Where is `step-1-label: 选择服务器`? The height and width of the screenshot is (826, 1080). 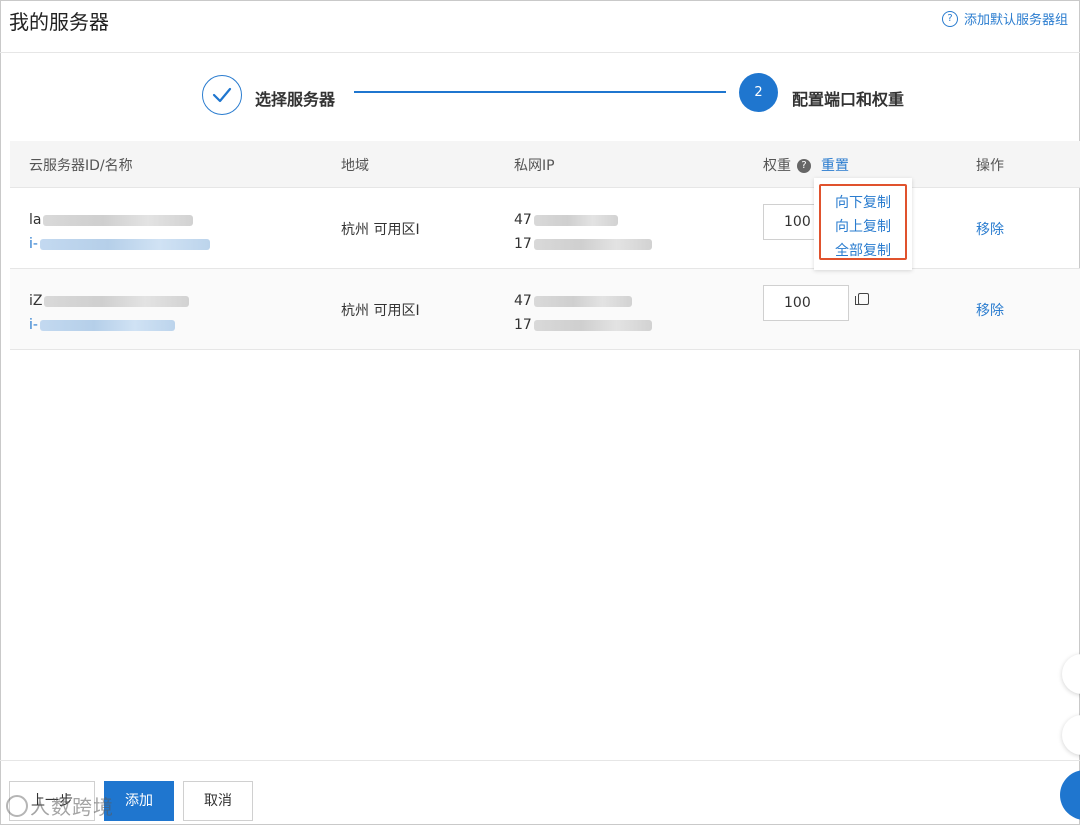
step-1-label: 选择服务器 is located at coordinates (295, 99).